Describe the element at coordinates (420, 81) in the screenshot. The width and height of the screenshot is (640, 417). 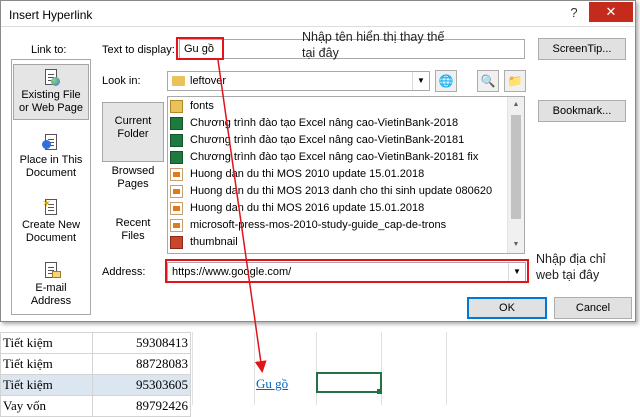
I see `chevron-down-icon: ▼` at that location.